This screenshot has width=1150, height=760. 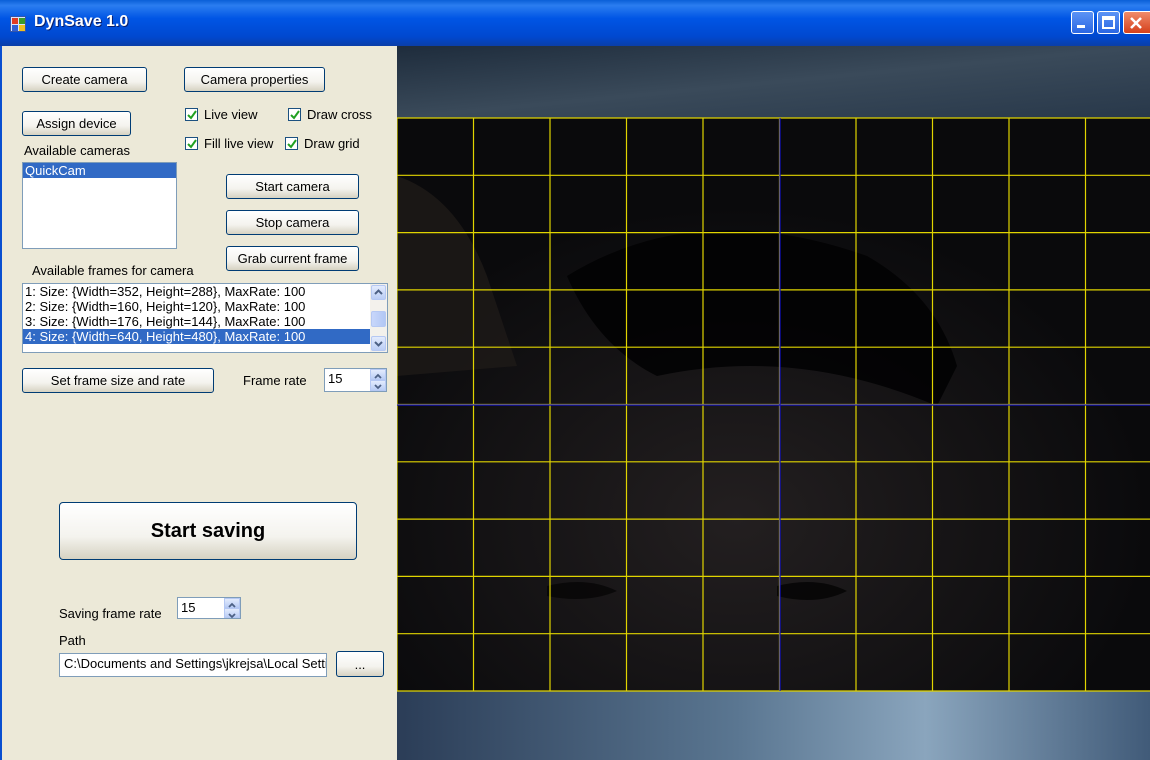 I want to click on title-bar: DynSave 1.0, so click(x=575, y=23).